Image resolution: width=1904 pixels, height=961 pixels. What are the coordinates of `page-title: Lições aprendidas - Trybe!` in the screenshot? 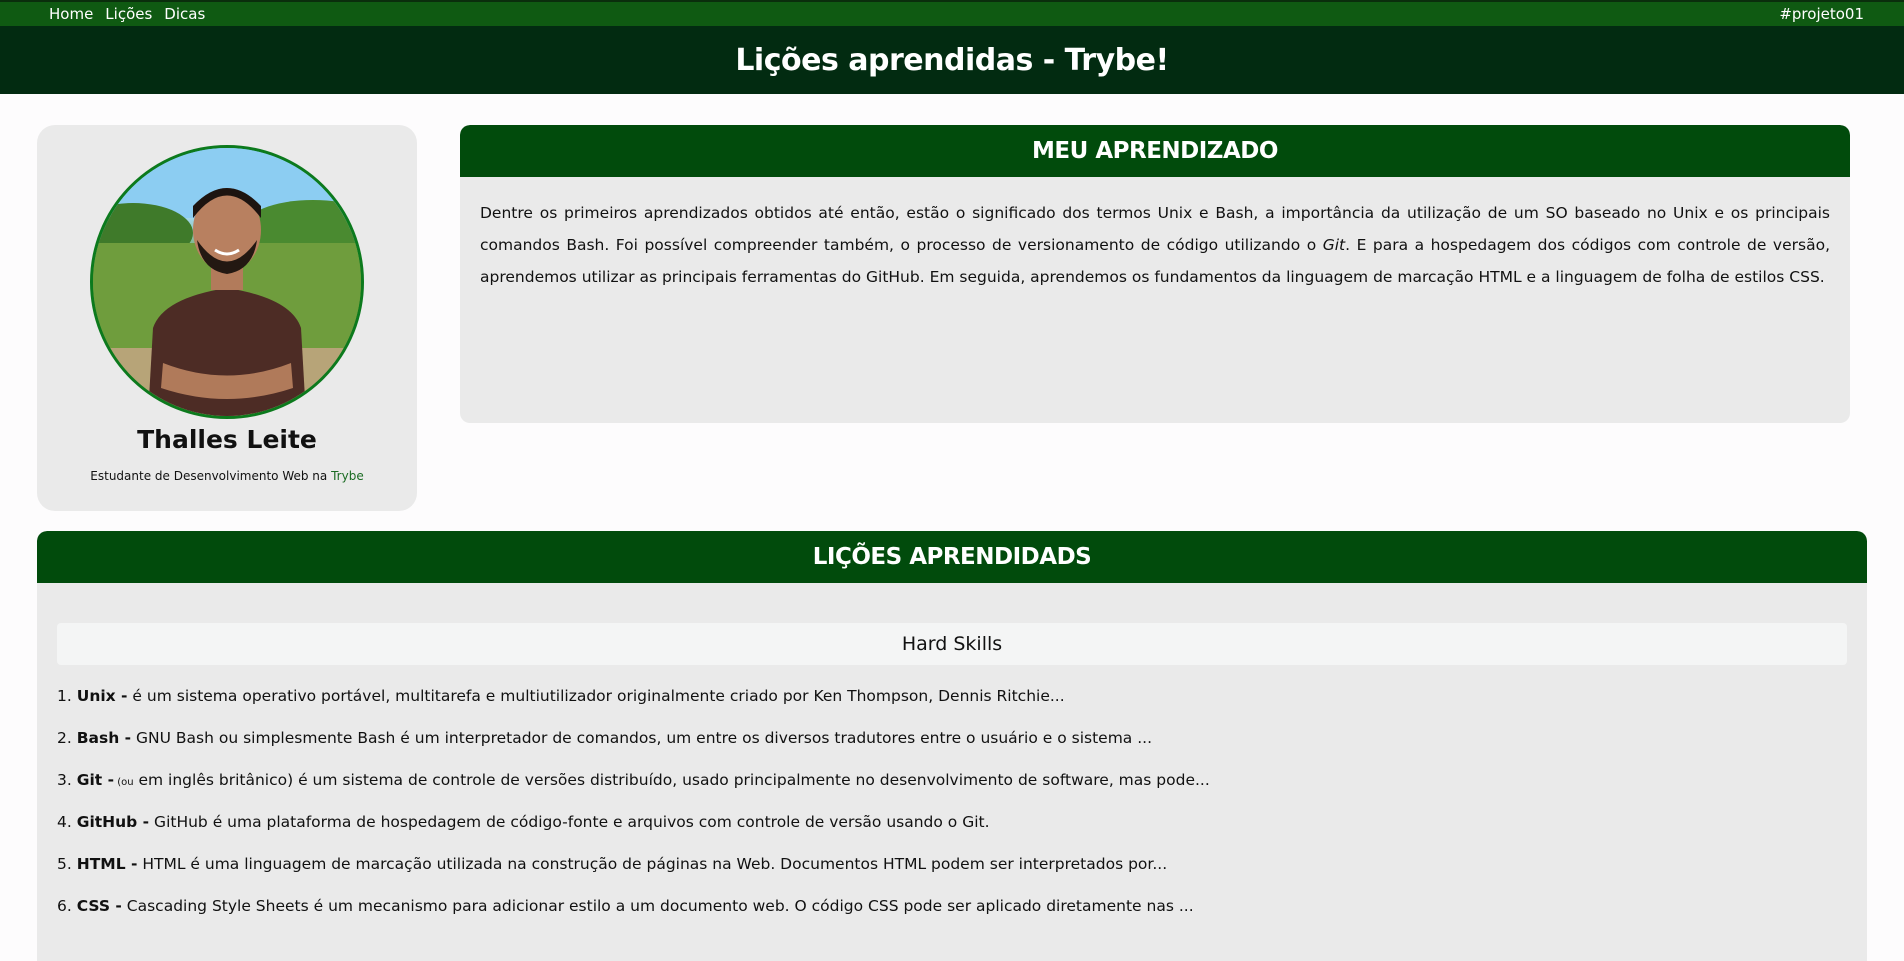 It's located at (952, 60).